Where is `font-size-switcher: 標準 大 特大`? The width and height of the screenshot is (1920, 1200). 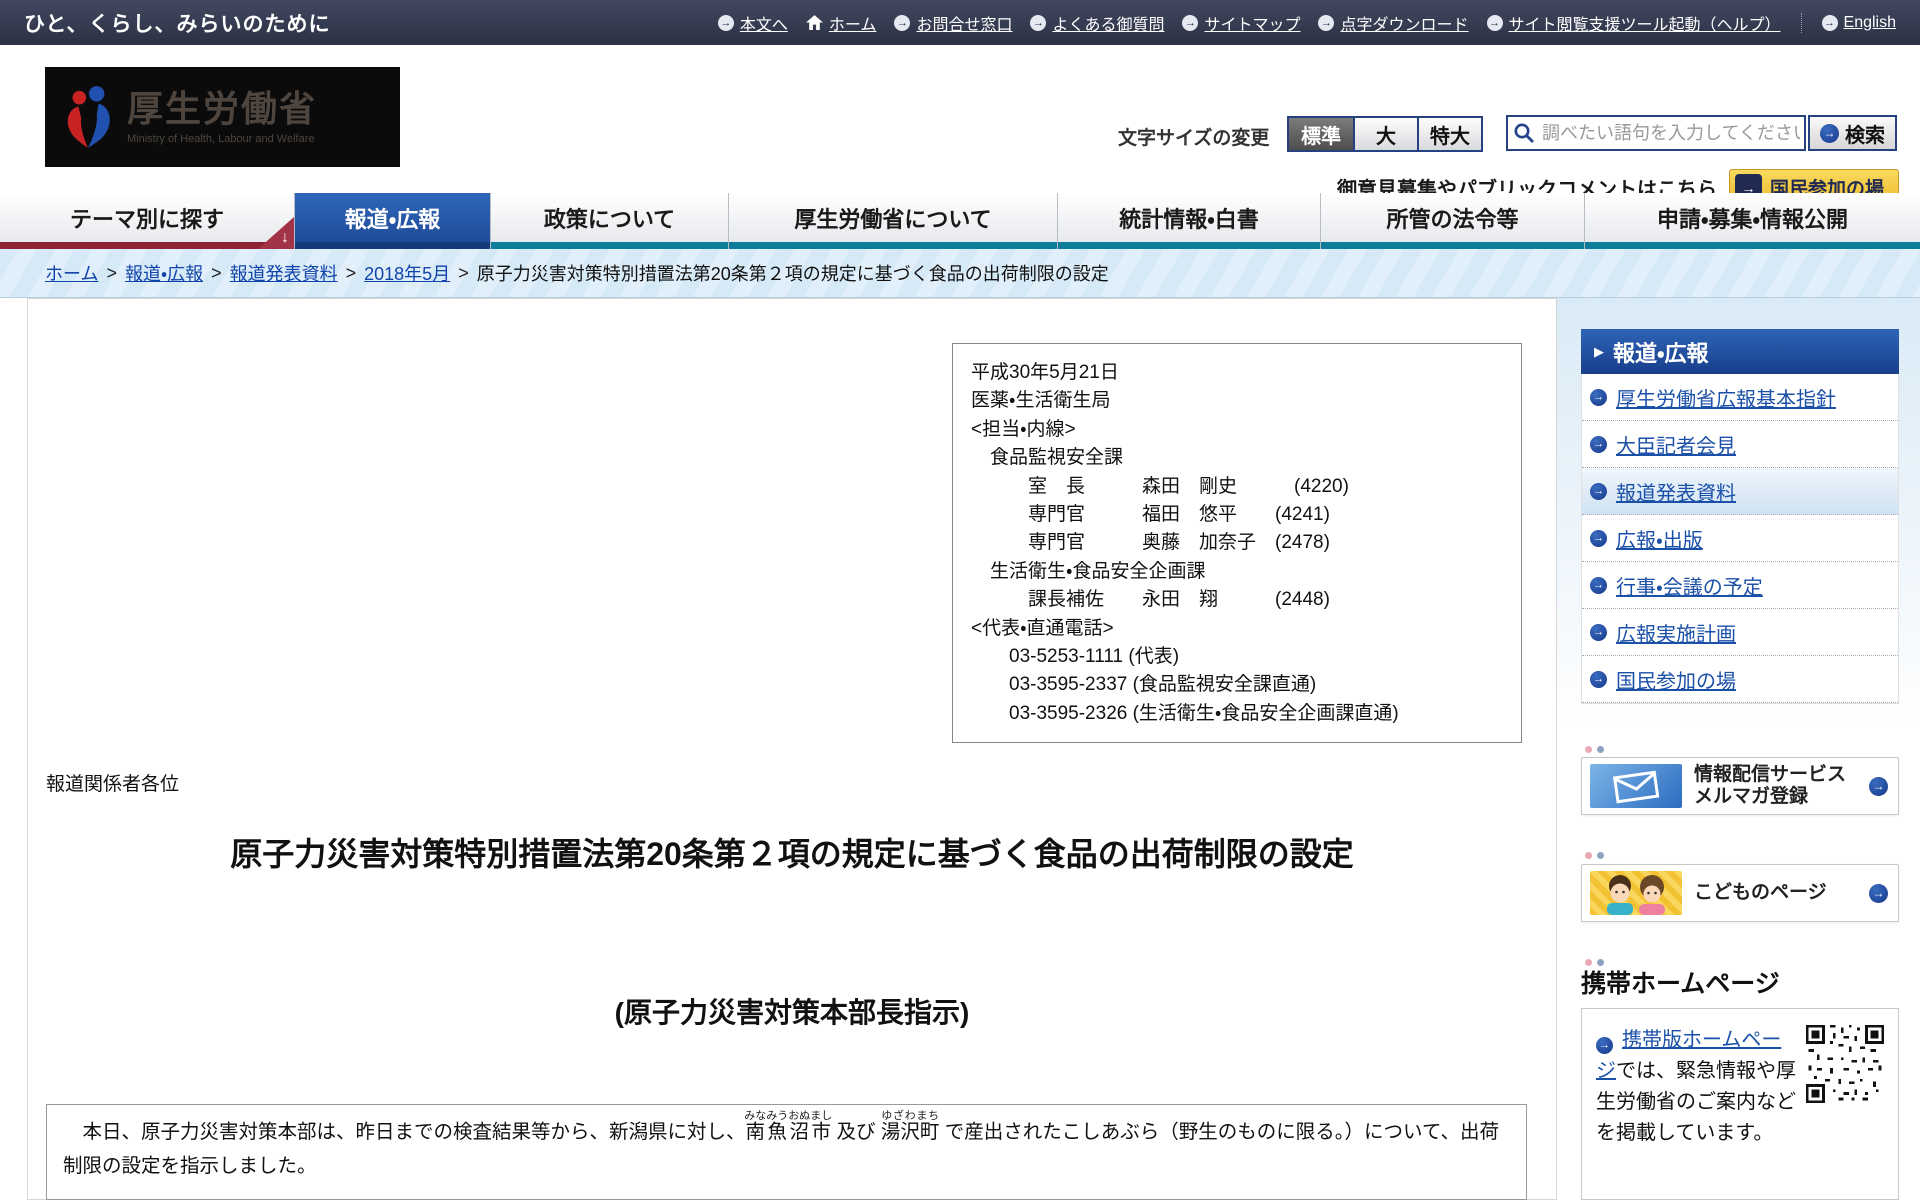 font-size-switcher: 標準 大 特大 is located at coordinates (1385, 134).